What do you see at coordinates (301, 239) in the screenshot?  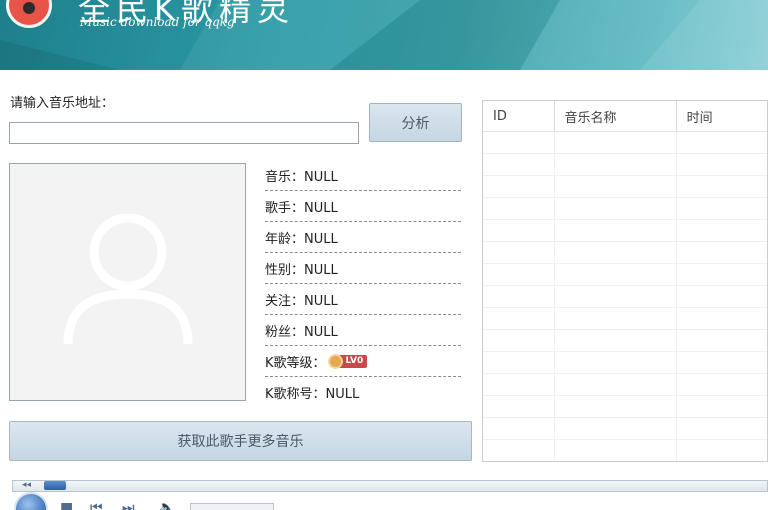 I see `info-age-text: 年龄：NULL` at bounding box center [301, 239].